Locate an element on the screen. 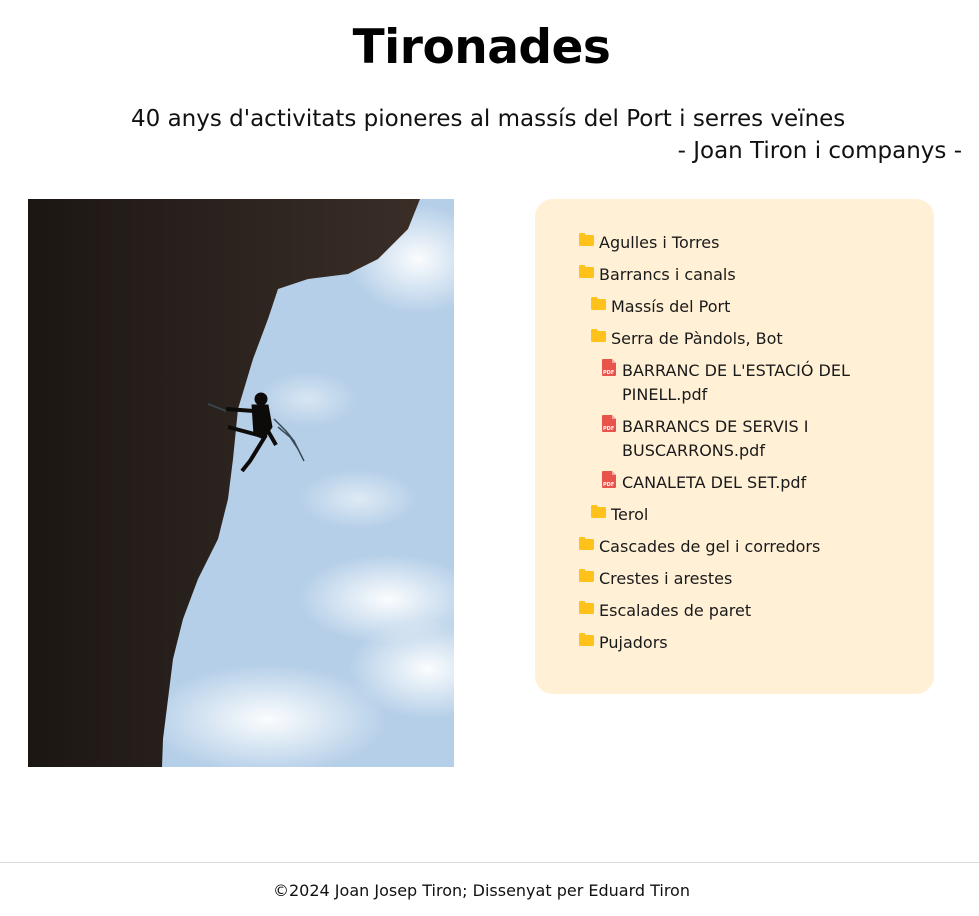 The width and height of the screenshot is (979, 916). tree-item-label: Agulles i Torres is located at coordinates (659, 242).